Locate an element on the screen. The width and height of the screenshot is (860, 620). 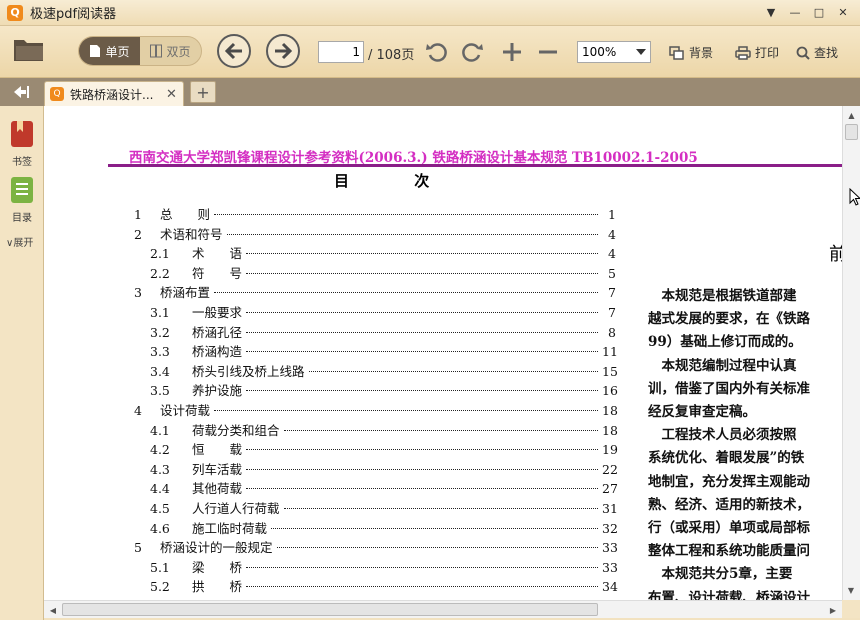
next-page-button is located at coordinates (283, 51).